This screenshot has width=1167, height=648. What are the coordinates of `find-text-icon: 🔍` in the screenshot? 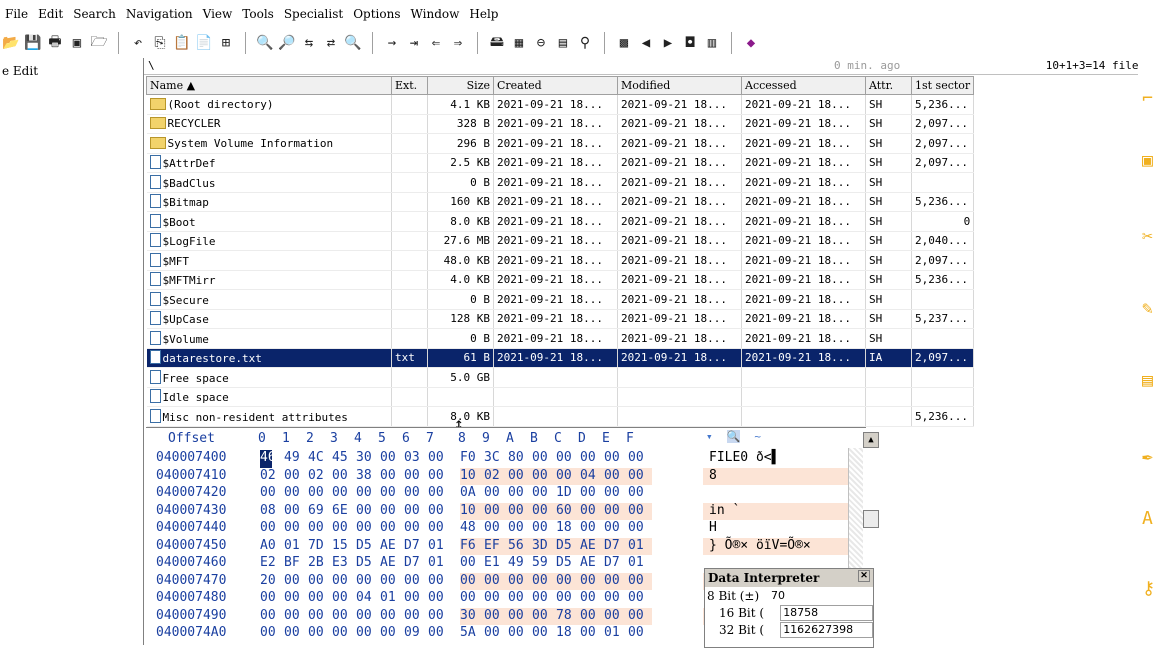 It's located at (733, 436).